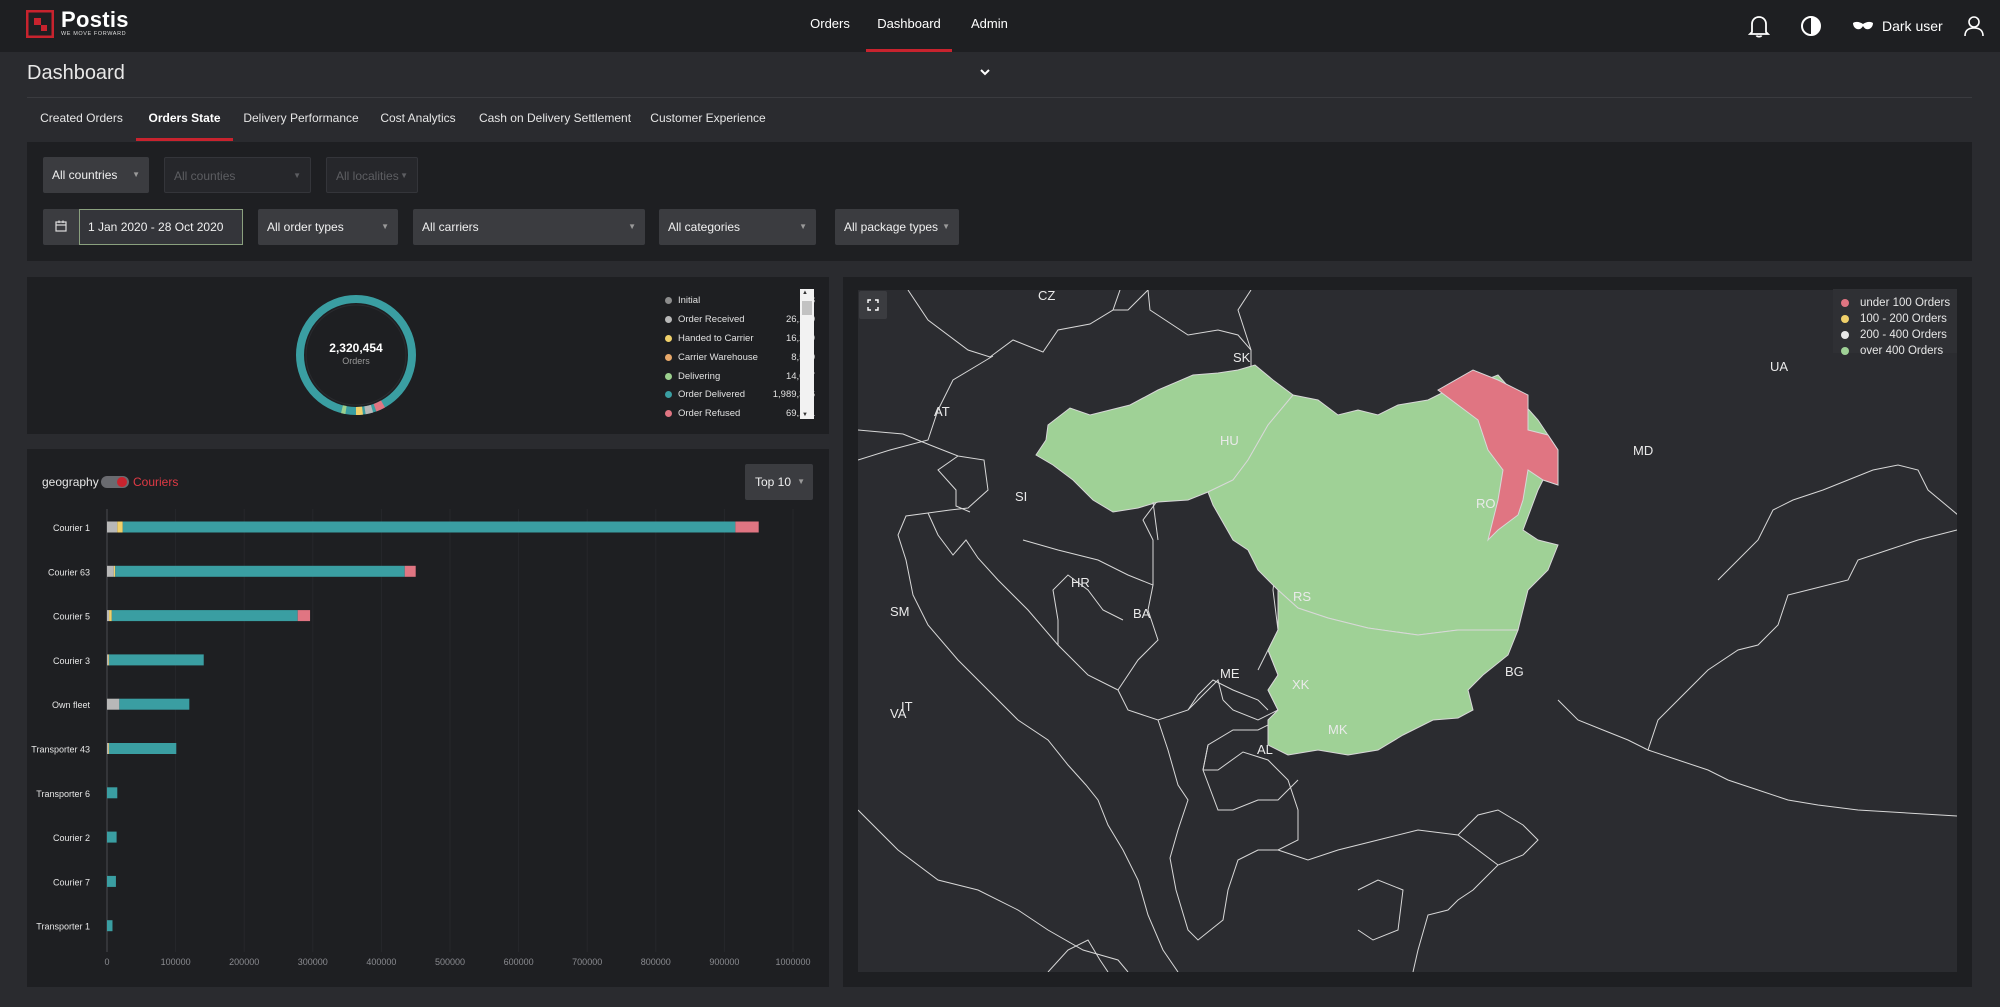 The width and height of the screenshot is (2000, 1007). What do you see at coordinates (77, 23) in the screenshot?
I see `postis-logo: Postis WE MOVE FORWARD` at bounding box center [77, 23].